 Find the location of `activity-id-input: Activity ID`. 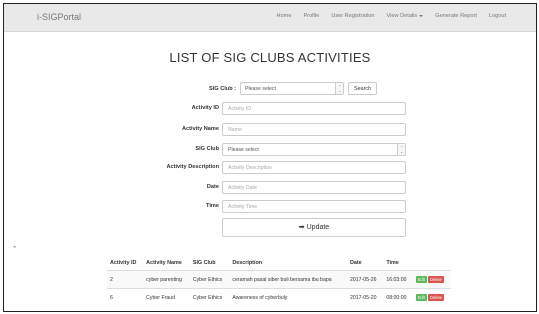

activity-id-input: Activity ID is located at coordinates (314, 108).